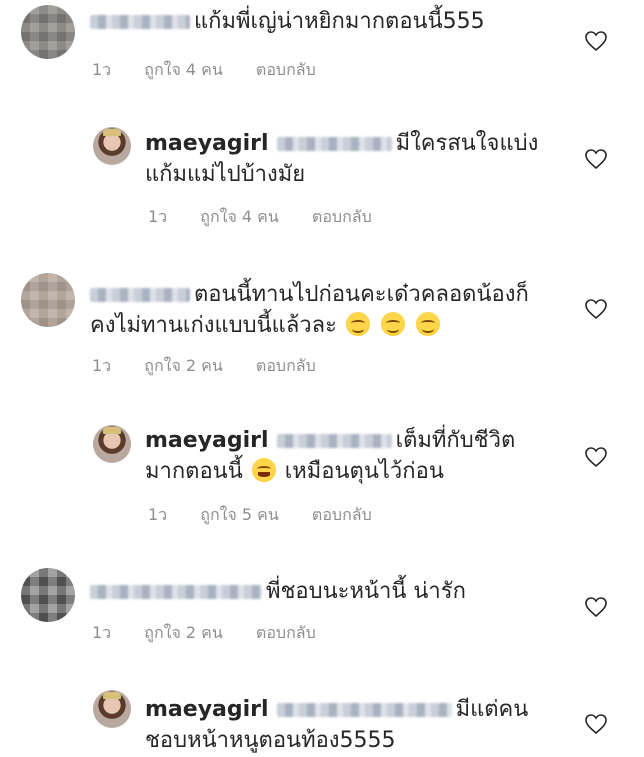 The width and height of the screenshot is (644, 757). What do you see at coordinates (340, 21) in the screenshot?
I see `comment-text: แก้มพี่เญ่น่าหยิกมากตอนนี้555` at bounding box center [340, 21].